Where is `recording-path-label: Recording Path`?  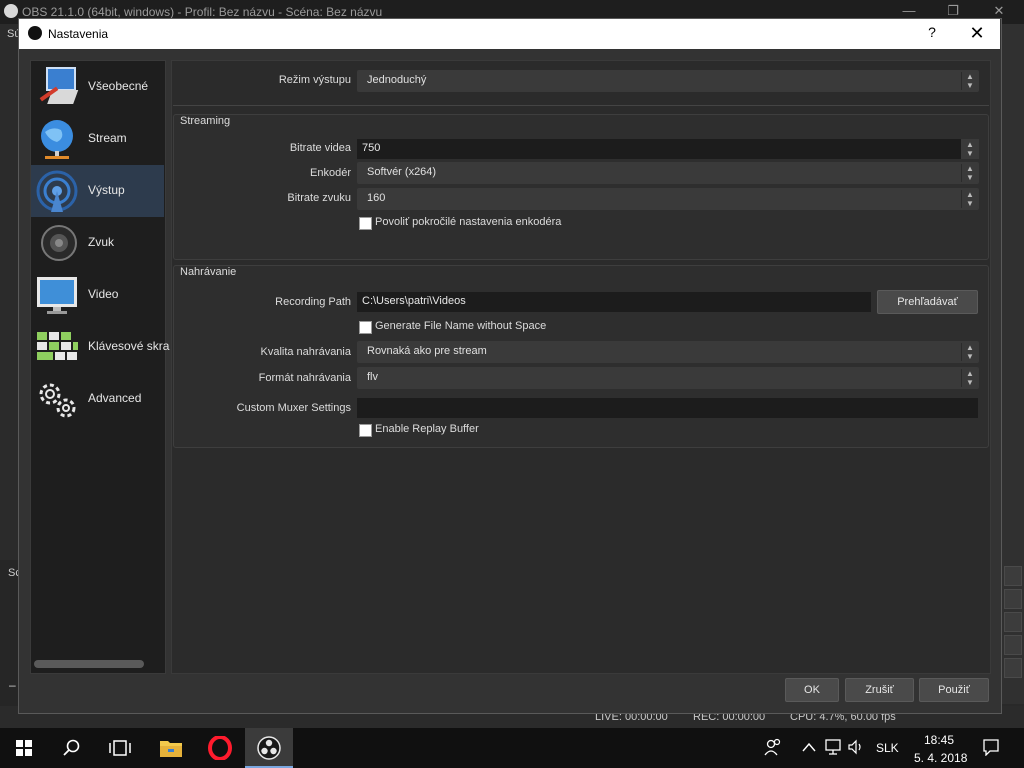
recording-path-label: Recording Path is located at coordinates (313, 302).